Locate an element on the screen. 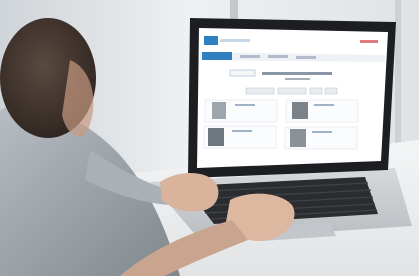 The width and height of the screenshot is (419, 276). site-header-line is located at coordinates (235, 40).